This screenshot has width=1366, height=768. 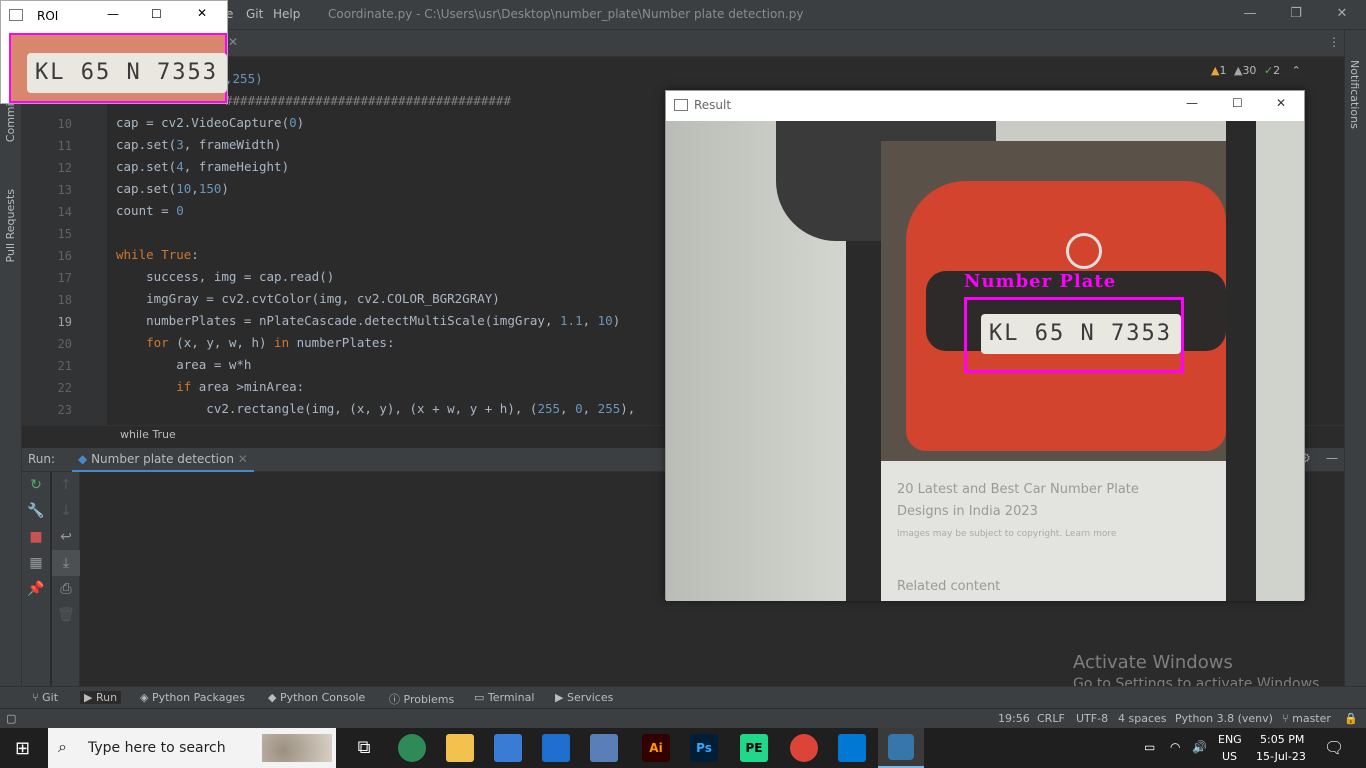 What do you see at coordinates (1014, 718) in the screenshot?
I see `caret-position: 19:56` at bounding box center [1014, 718].